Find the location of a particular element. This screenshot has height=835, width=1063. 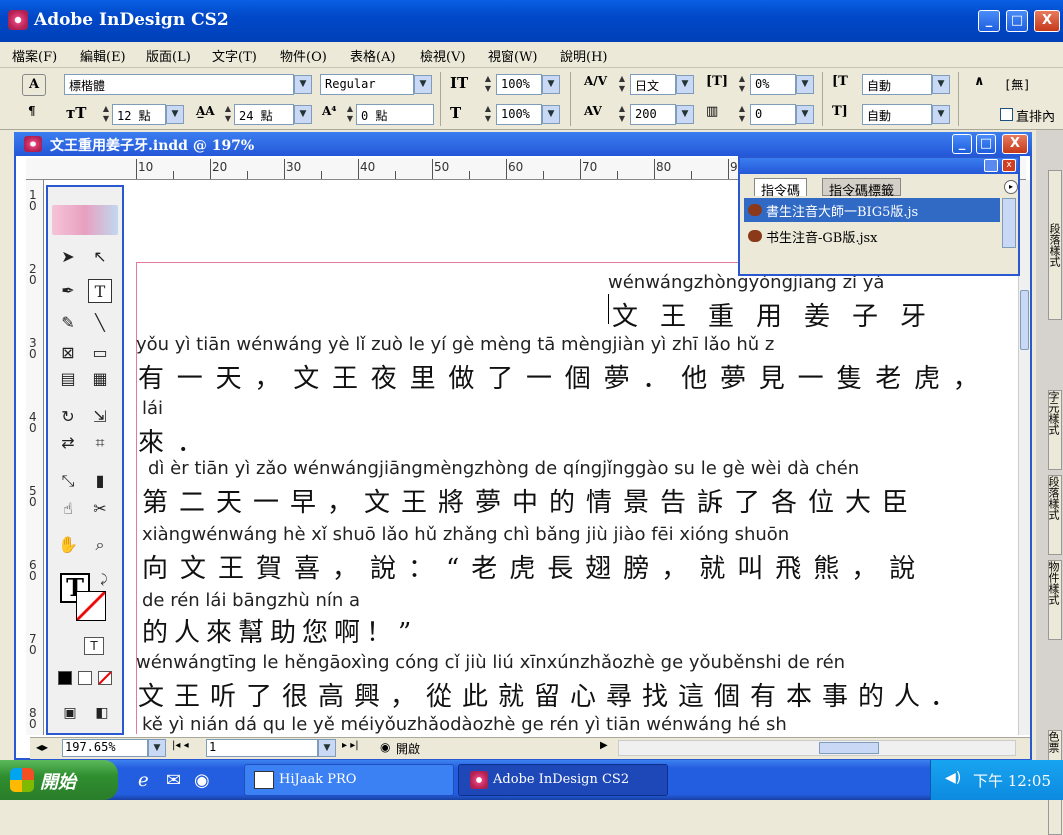

apply-color-button is located at coordinates (65, 678).